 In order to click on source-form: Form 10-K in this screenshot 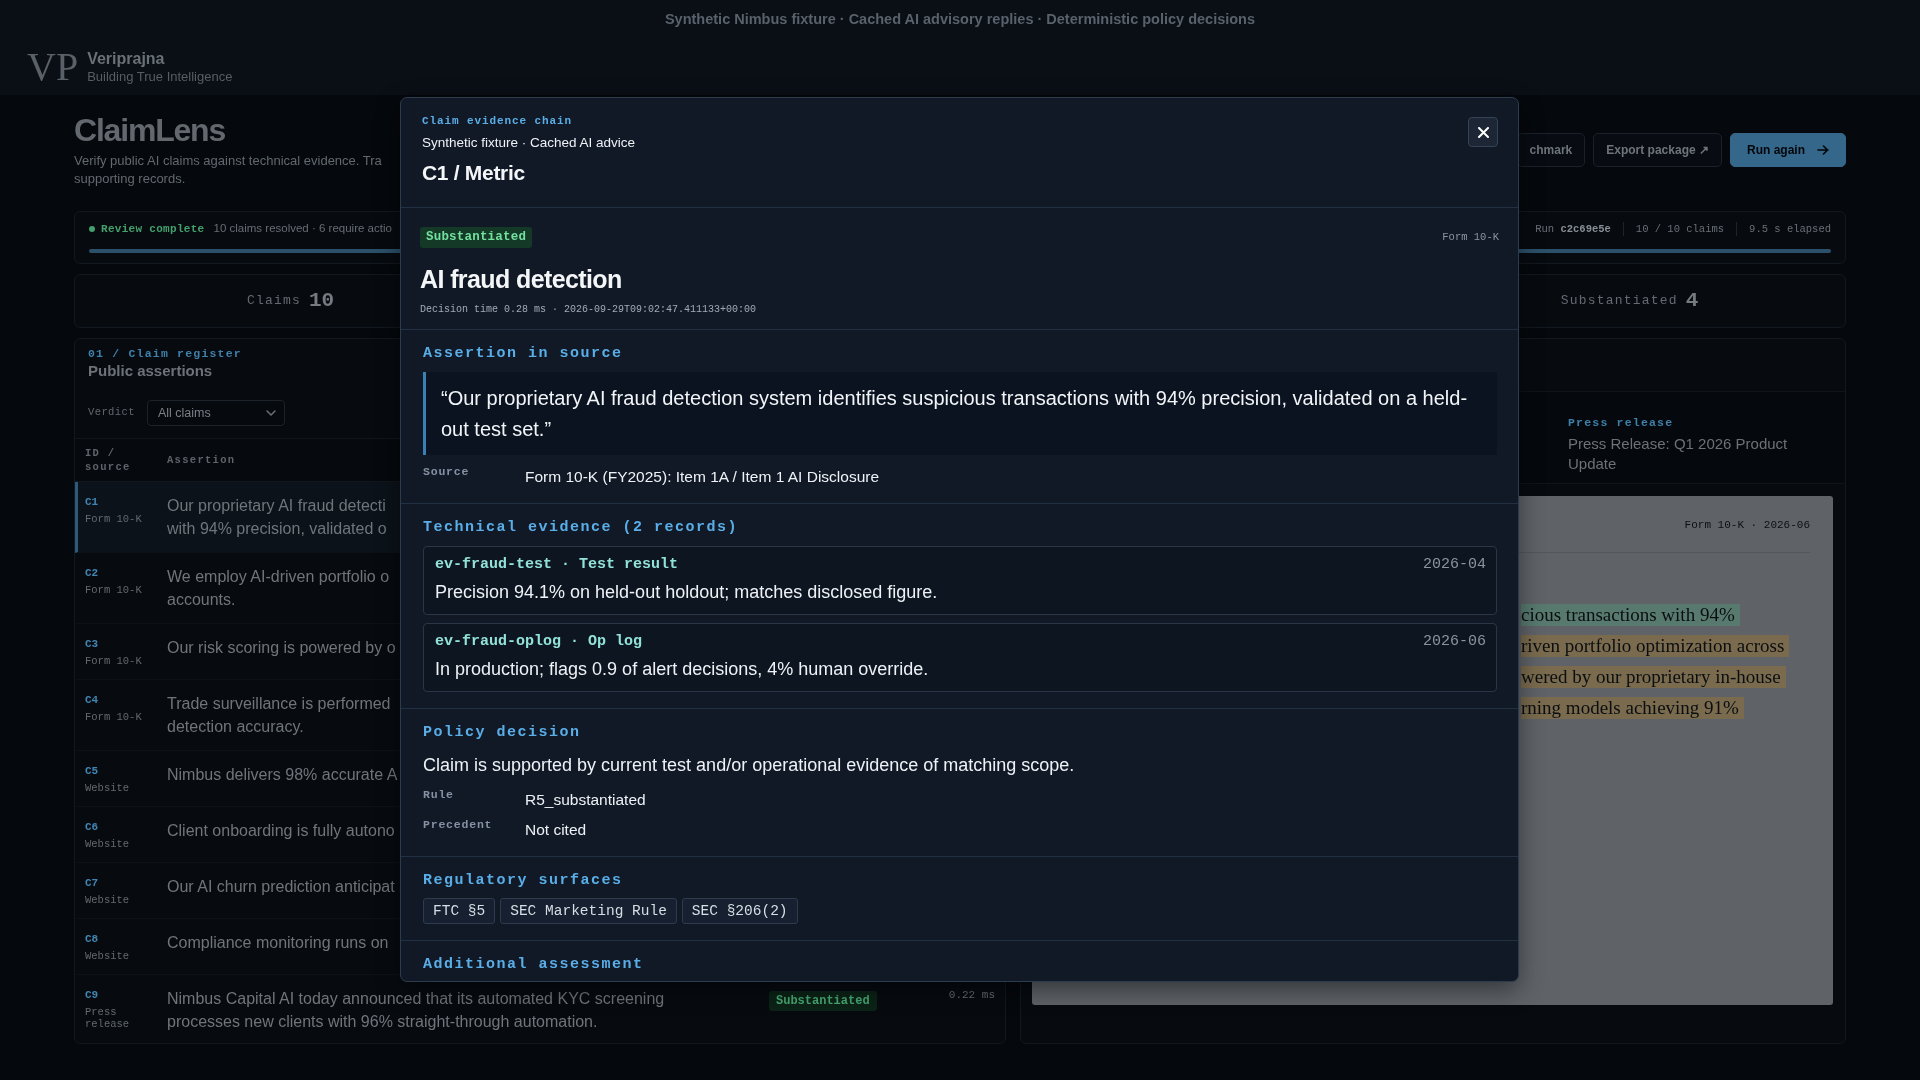, I will do `click(1470, 237)`.